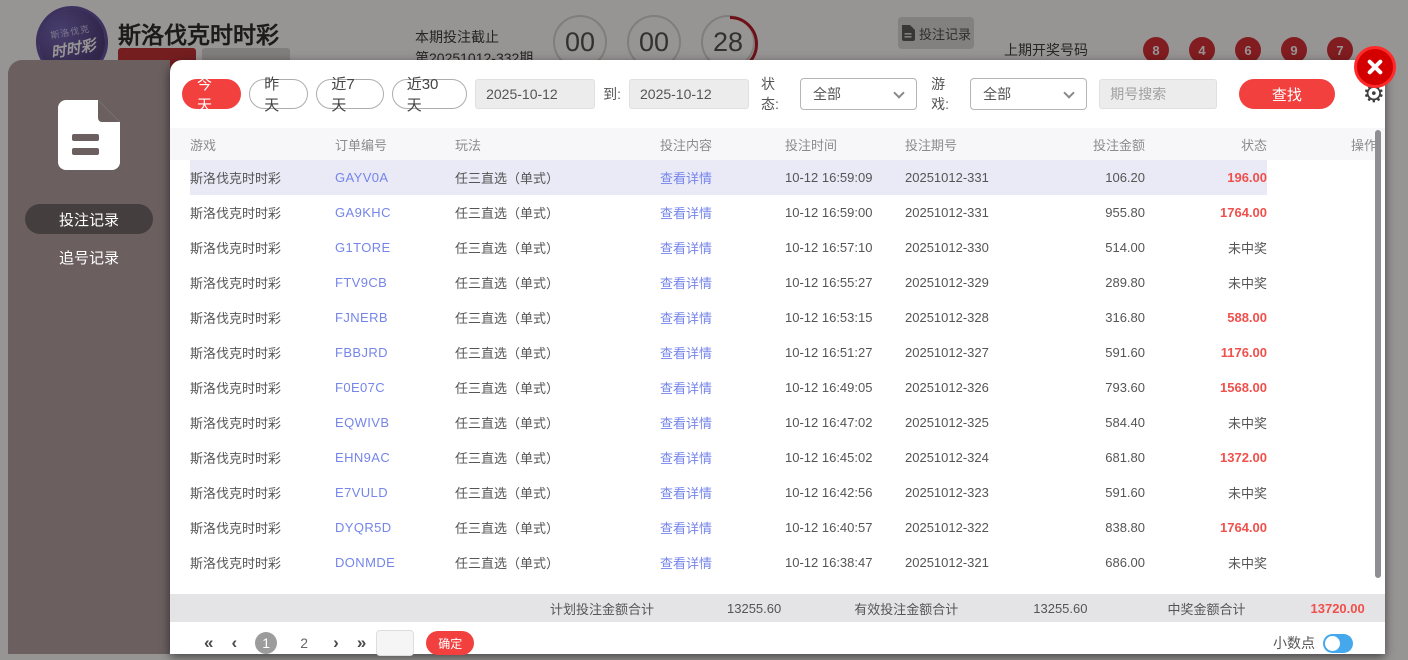 The height and width of the screenshot is (660, 1408). Describe the element at coordinates (1375, 67) in the screenshot. I see `close-button` at that location.